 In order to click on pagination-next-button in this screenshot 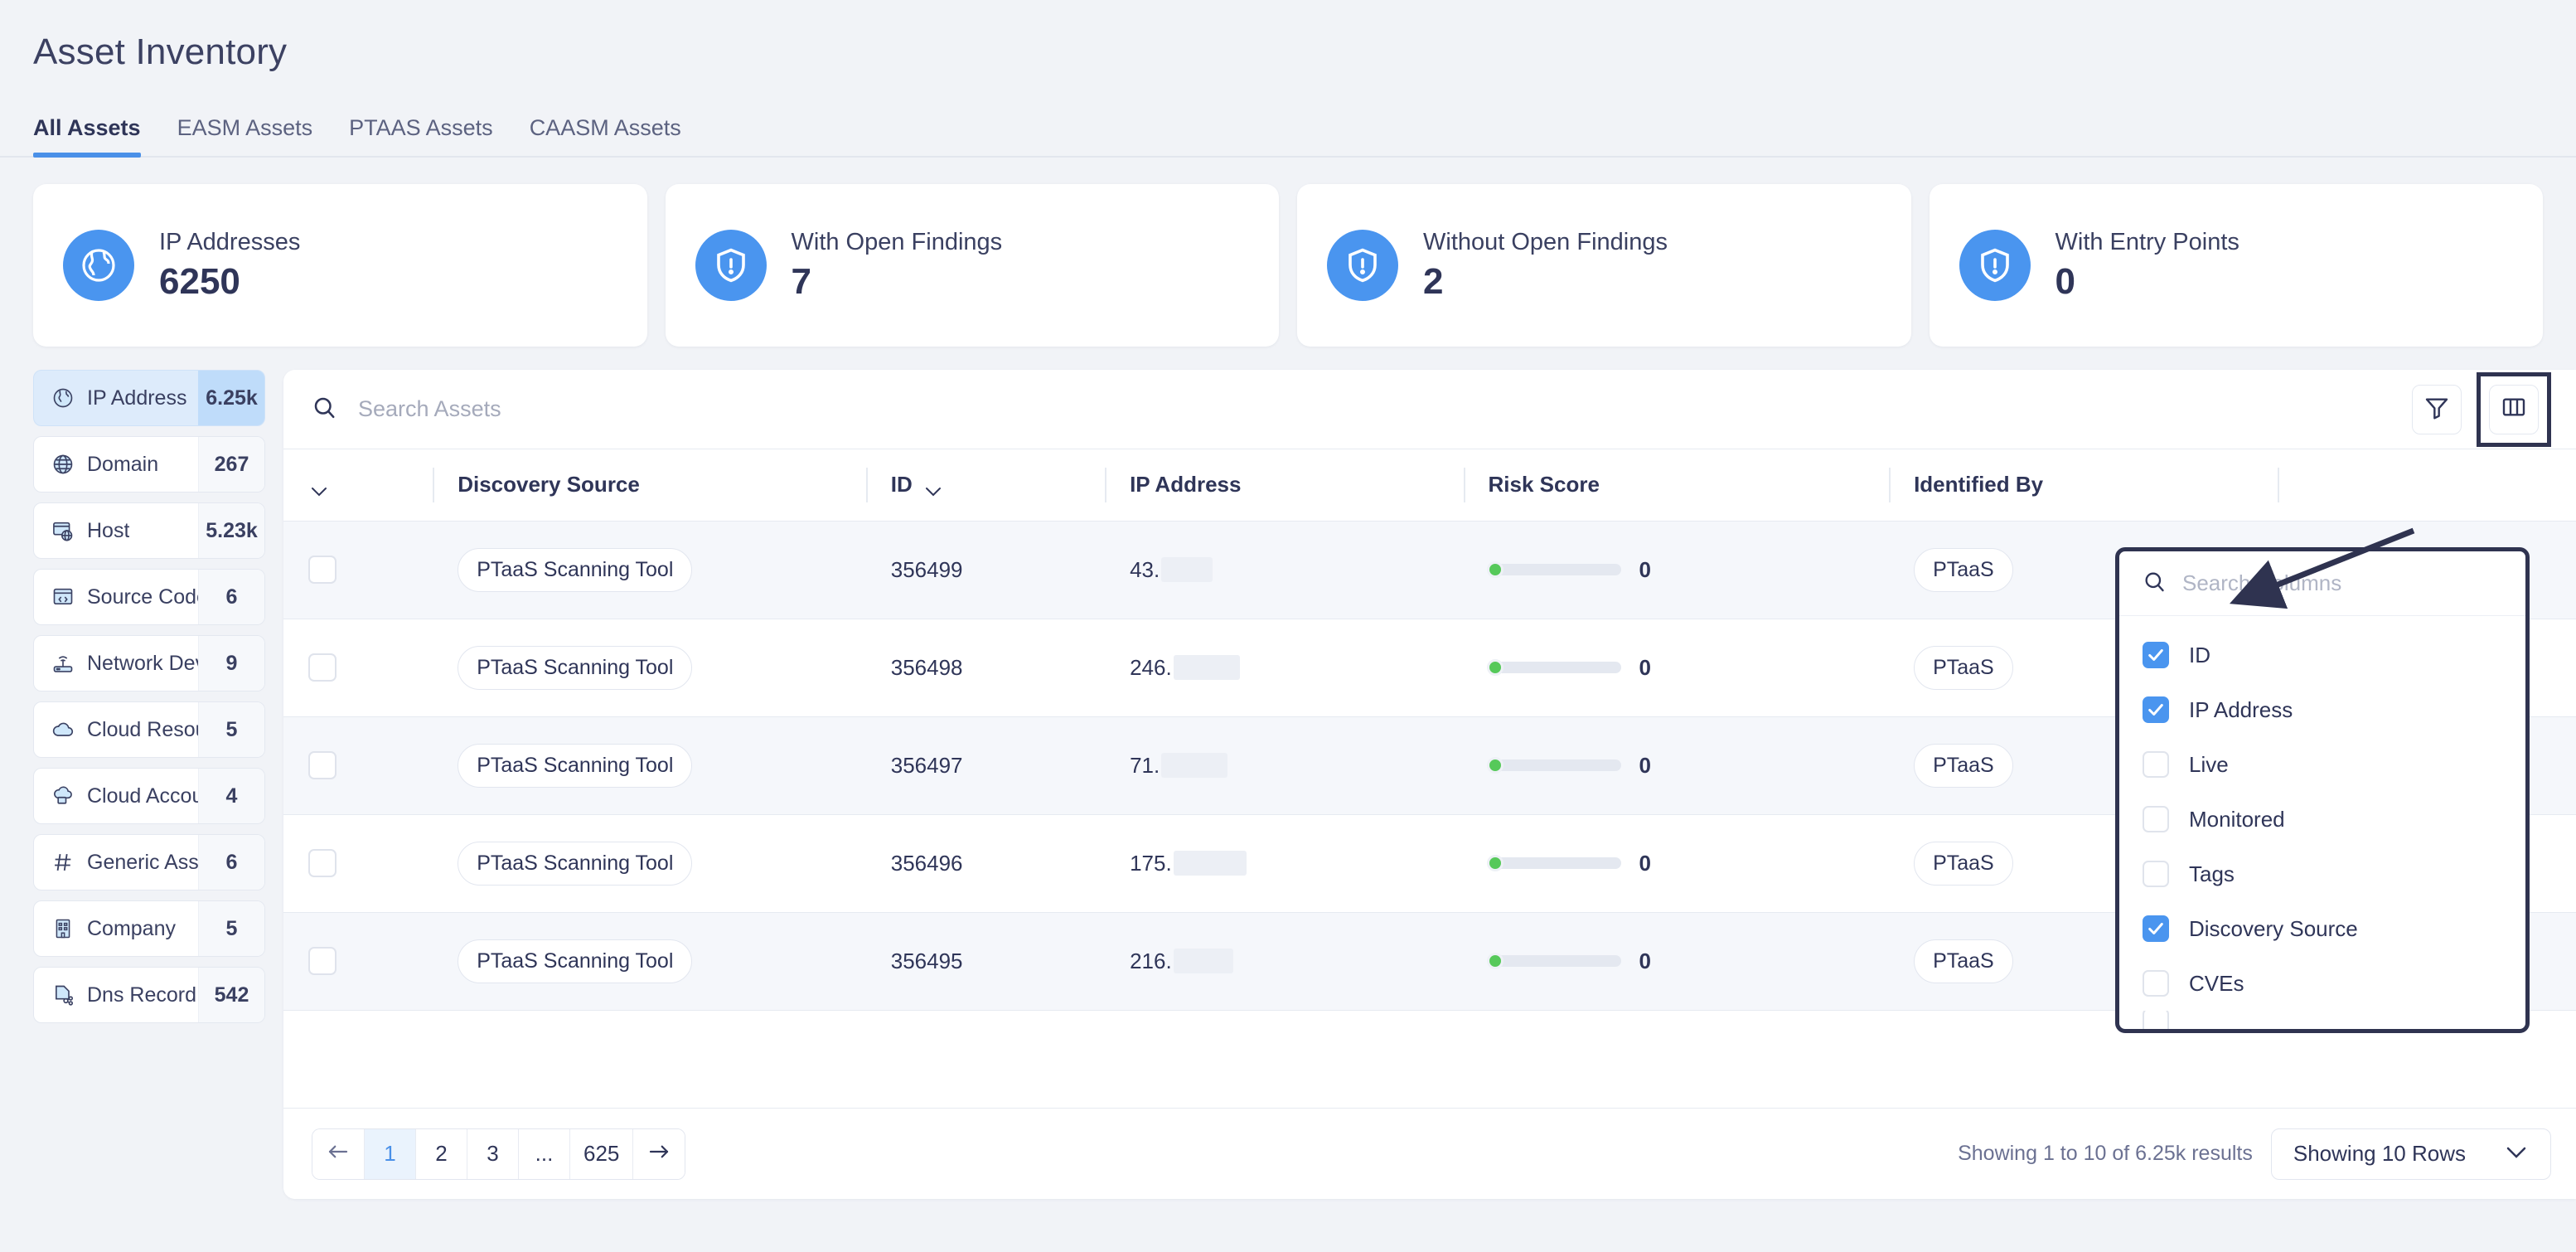, I will do `click(659, 1153)`.